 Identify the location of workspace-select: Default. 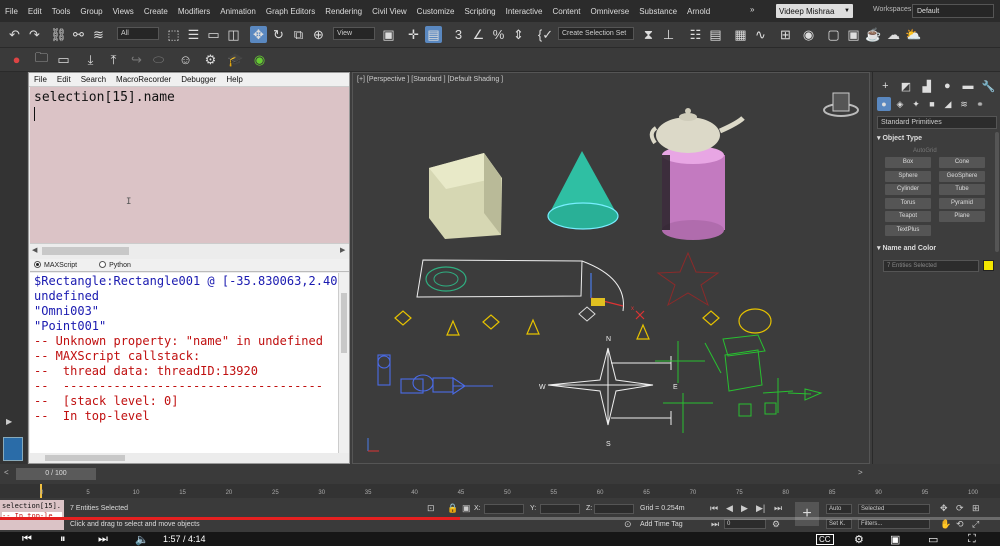
(953, 11).